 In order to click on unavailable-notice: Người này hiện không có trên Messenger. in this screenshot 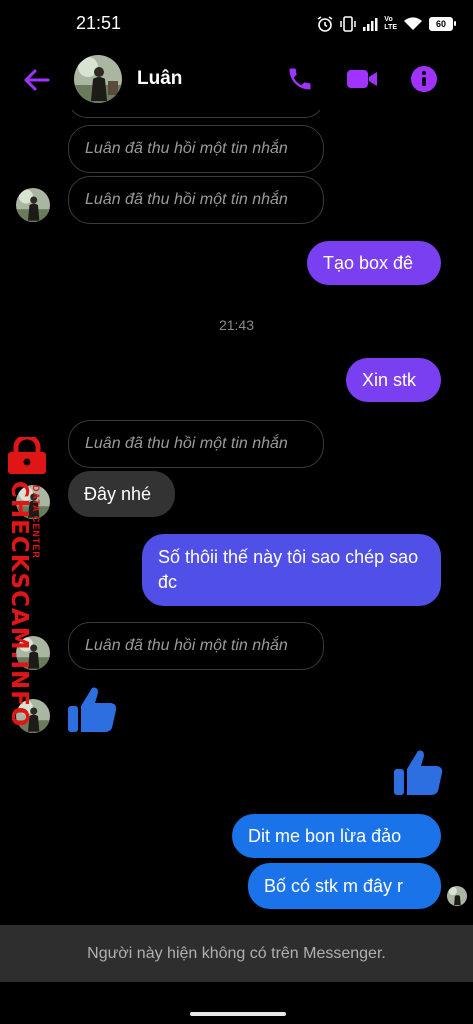, I will do `click(236, 953)`.